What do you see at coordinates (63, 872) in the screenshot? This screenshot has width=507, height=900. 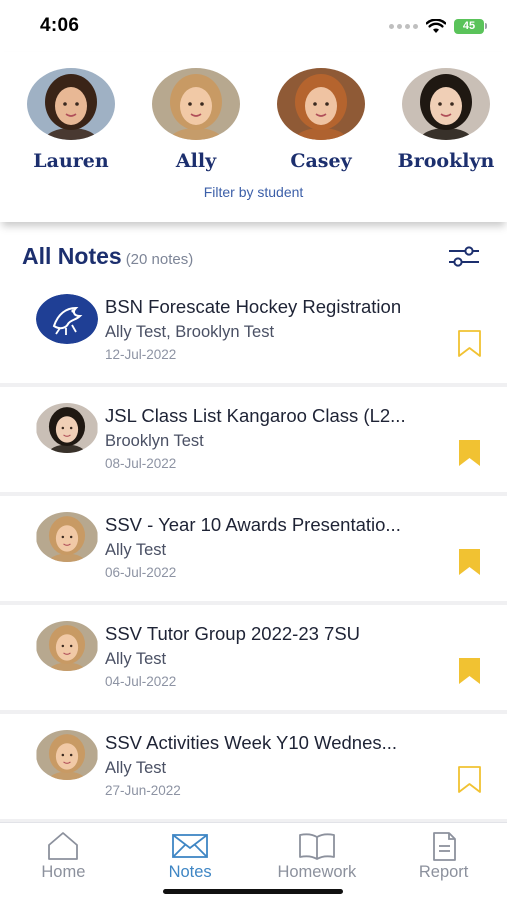 I see `tab-label: Home` at bounding box center [63, 872].